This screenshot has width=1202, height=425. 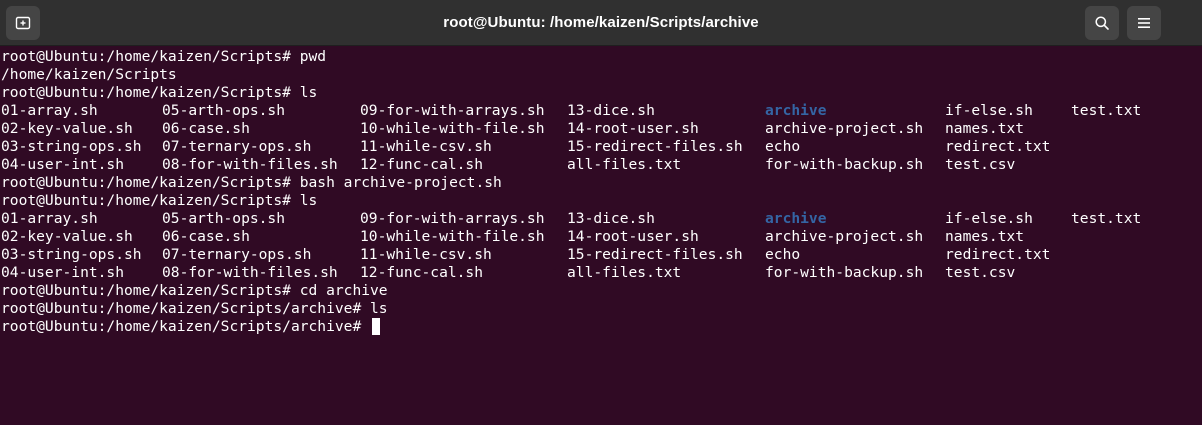 What do you see at coordinates (89, 74) in the screenshot?
I see `output-pwd: /home/kaizen/Scripts` at bounding box center [89, 74].